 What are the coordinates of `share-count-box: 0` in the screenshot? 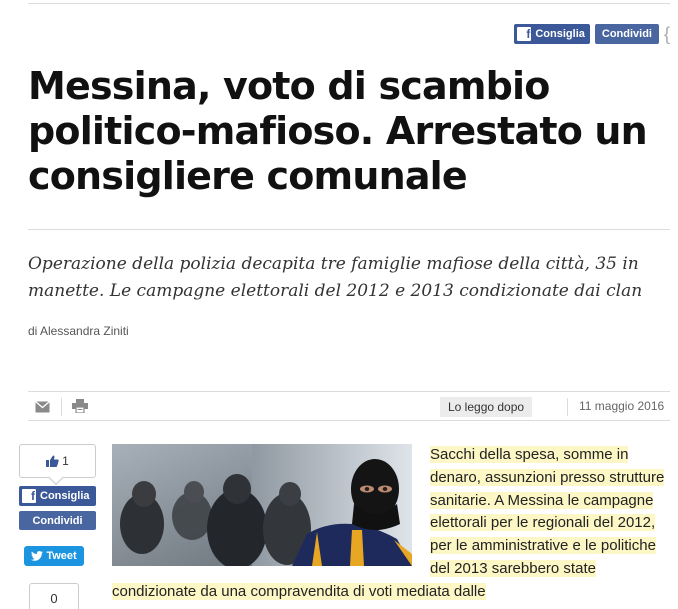 It's located at (54, 596).